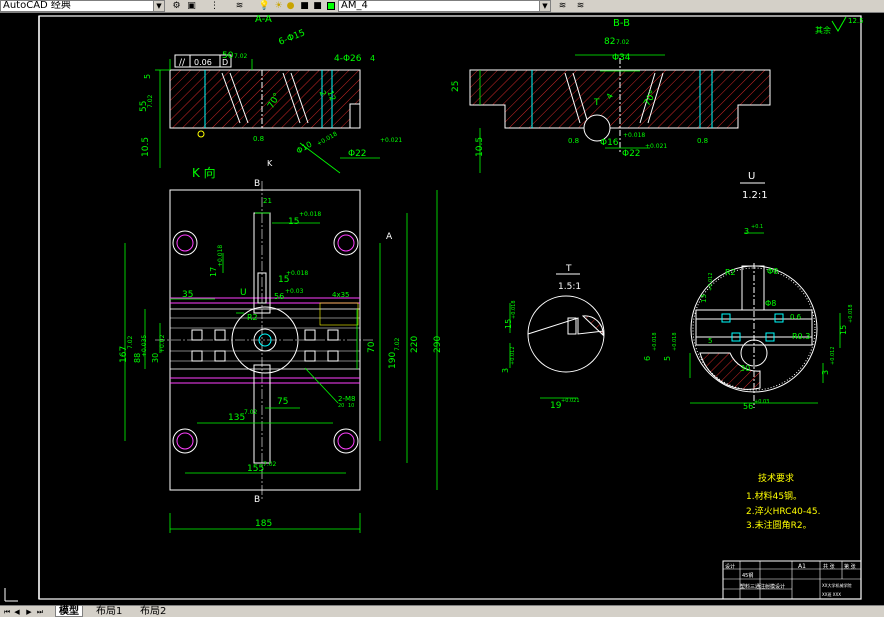 This screenshot has height=617, width=884. Describe the element at coordinates (505, 370) in the screenshot. I see `t-dim-3: 3` at that location.